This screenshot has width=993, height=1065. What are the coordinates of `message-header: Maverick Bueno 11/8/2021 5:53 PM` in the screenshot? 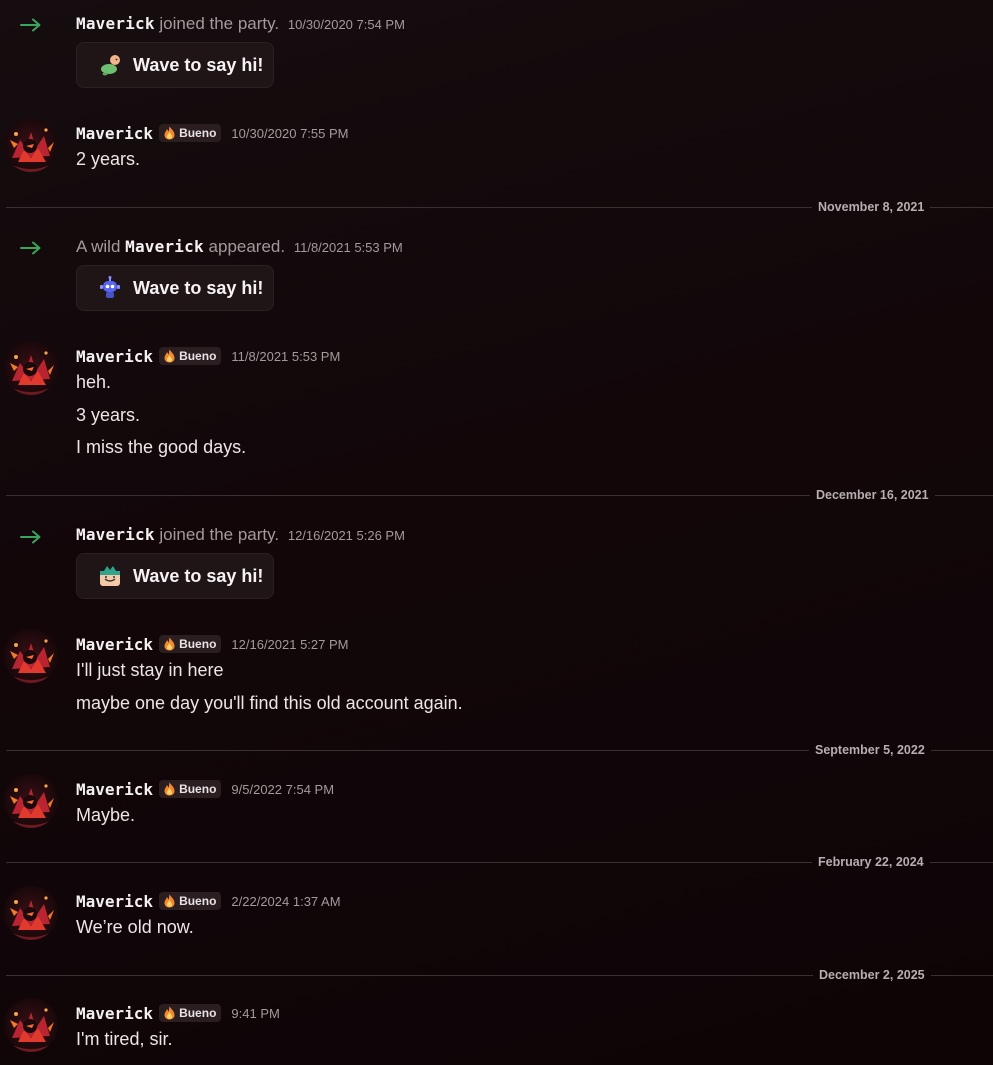 It's located at (208, 356).